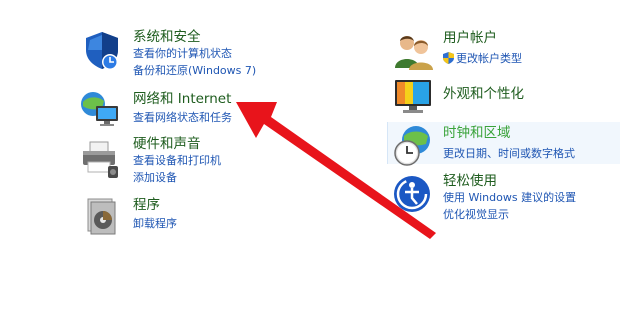  I want to click on shield-security-icon, so click(102, 50).